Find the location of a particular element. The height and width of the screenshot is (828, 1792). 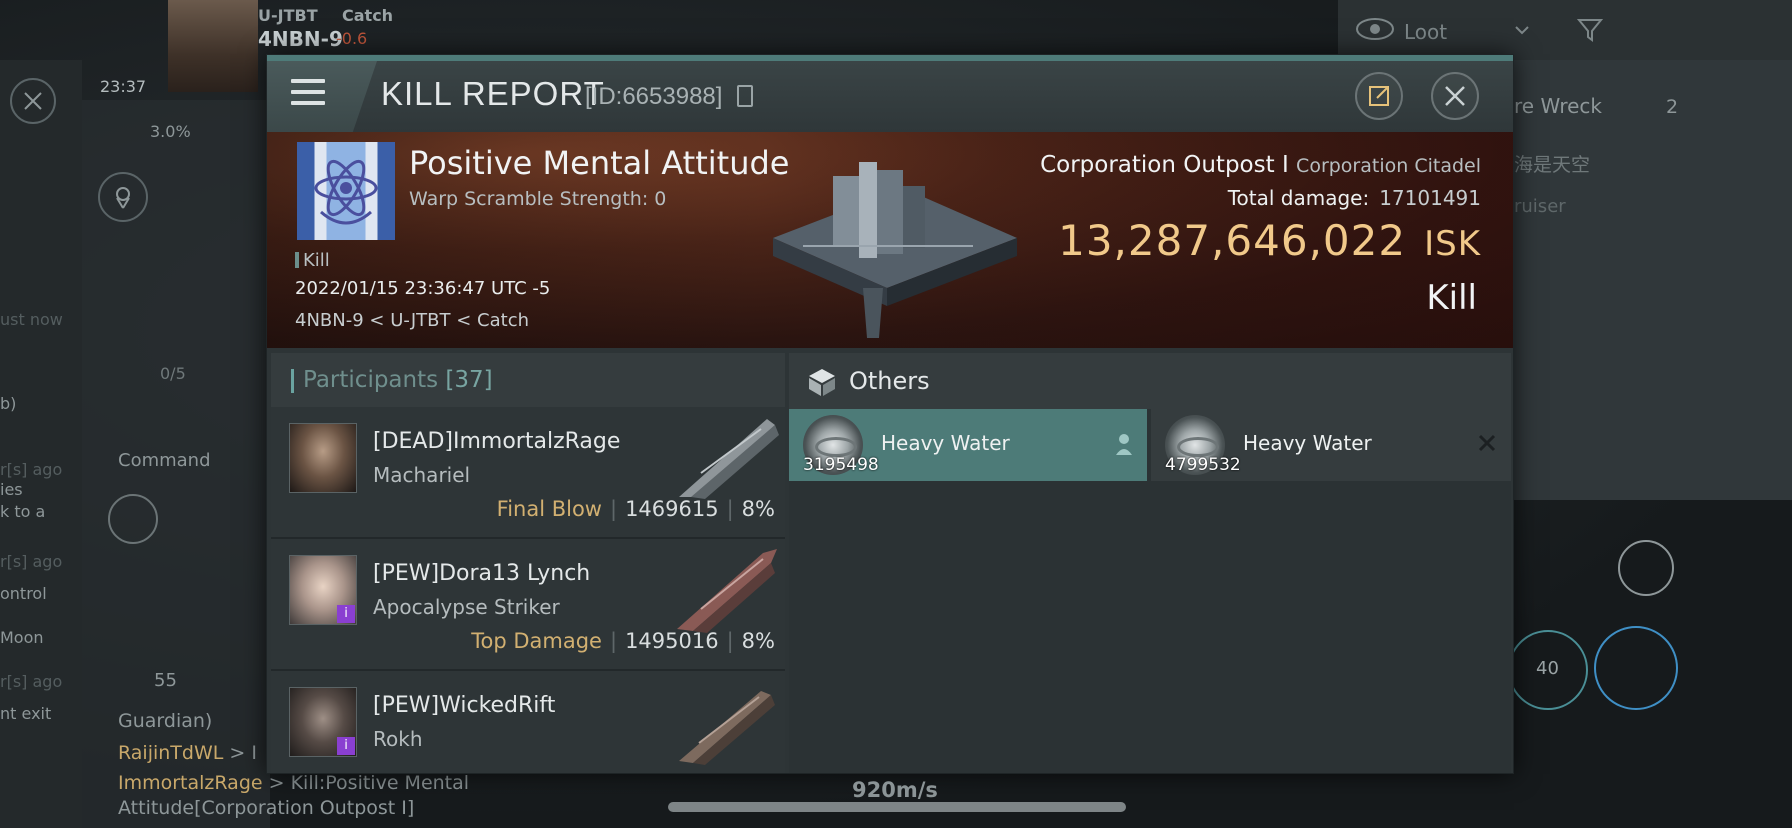

result-label: Kill is located at coordinates (1451, 298).